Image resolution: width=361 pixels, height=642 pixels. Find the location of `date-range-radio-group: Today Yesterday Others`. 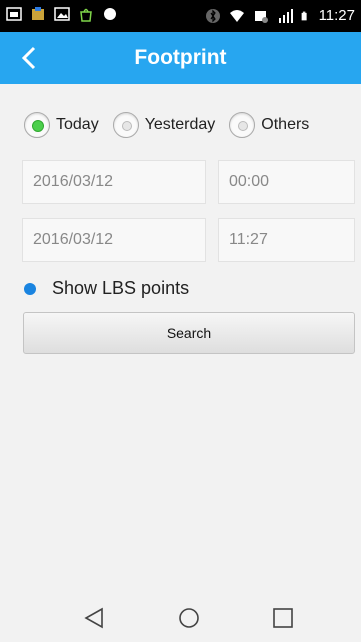

date-range-radio-group: Today Yesterday Others is located at coordinates (173, 125).